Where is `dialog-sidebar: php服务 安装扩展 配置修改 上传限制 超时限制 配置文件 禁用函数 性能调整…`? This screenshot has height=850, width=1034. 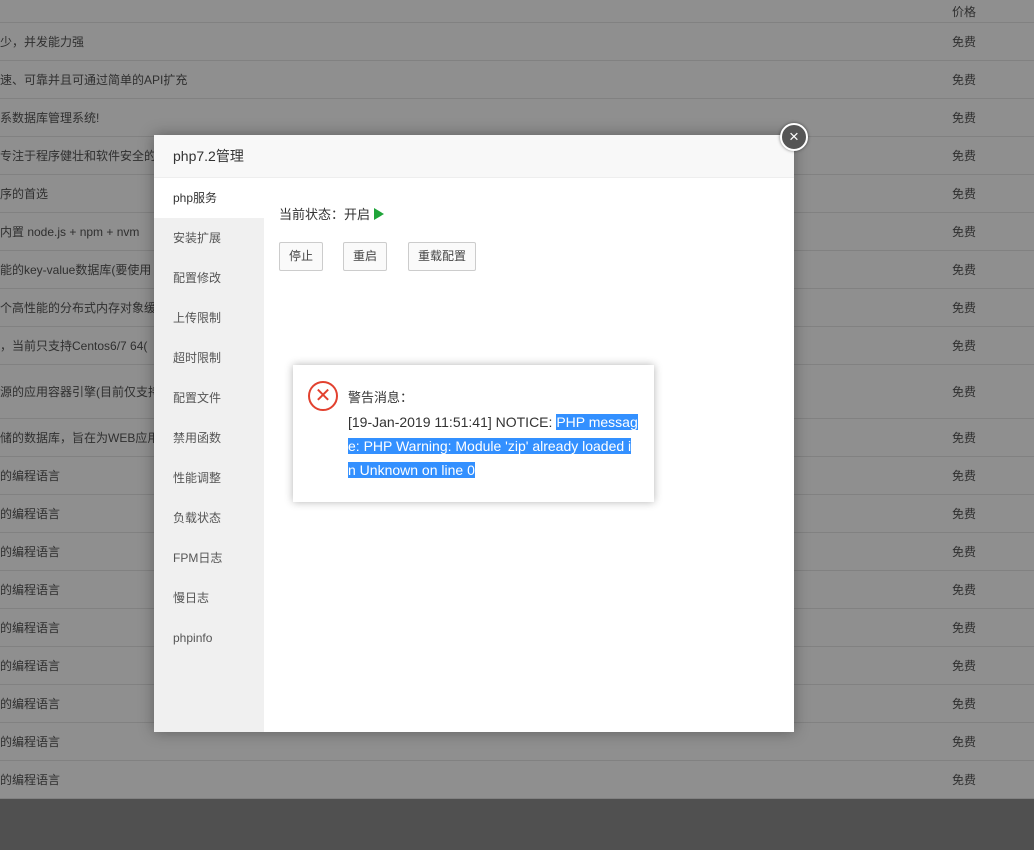 dialog-sidebar: php服务 安装扩展 配置修改 上传限制 超时限制 配置文件 禁用函数 性能调整… is located at coordinates (209, 455).